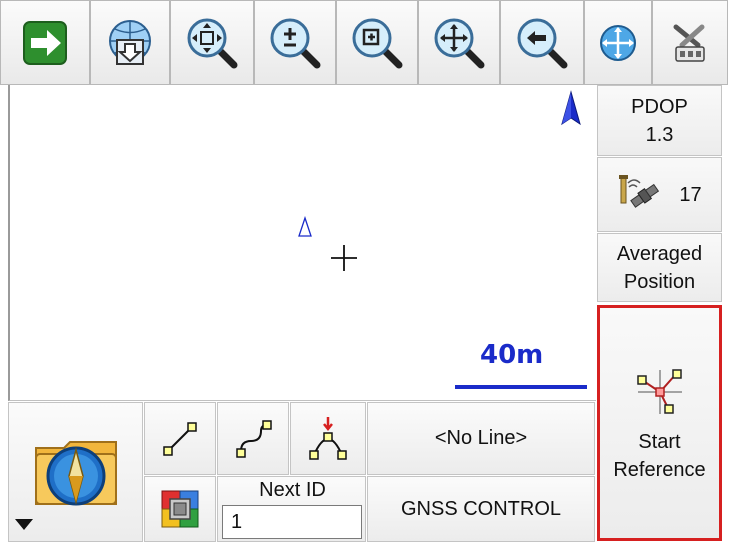 Image resolution: width=750 pixels, height=546 pixels. I want to click on line-segment-icon, so click(180, 438).